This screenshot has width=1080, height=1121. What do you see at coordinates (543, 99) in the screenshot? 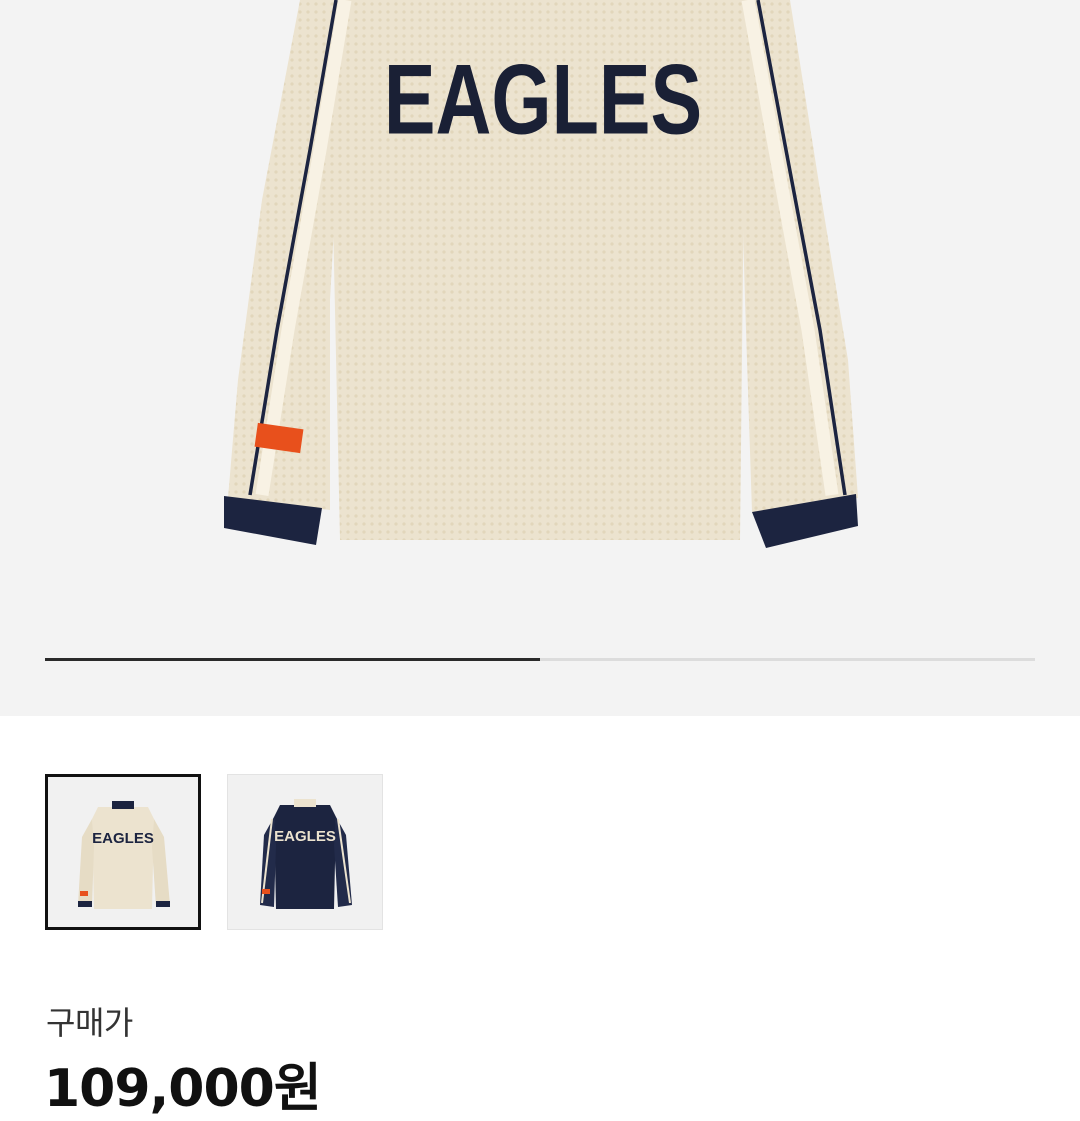
I see `jersey-wordmark: EAGLES` at bounding box center [543, 99].